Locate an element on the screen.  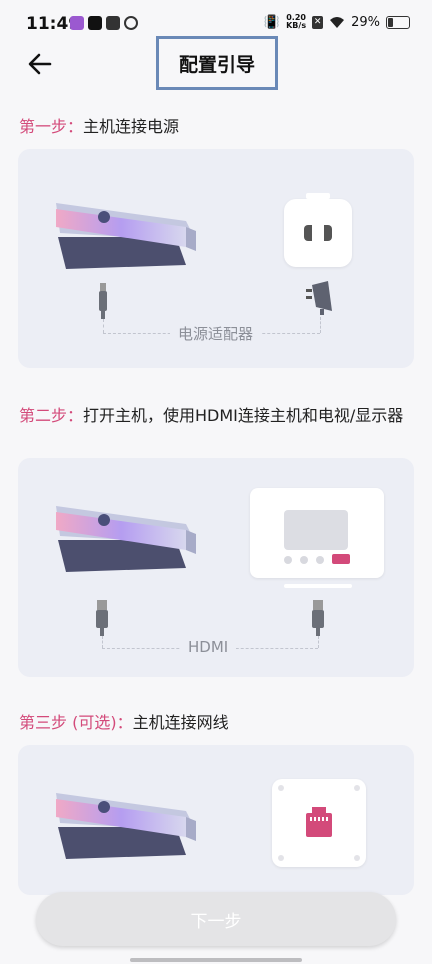
page-title: 配置引导 is located at coordinates (217, 63).